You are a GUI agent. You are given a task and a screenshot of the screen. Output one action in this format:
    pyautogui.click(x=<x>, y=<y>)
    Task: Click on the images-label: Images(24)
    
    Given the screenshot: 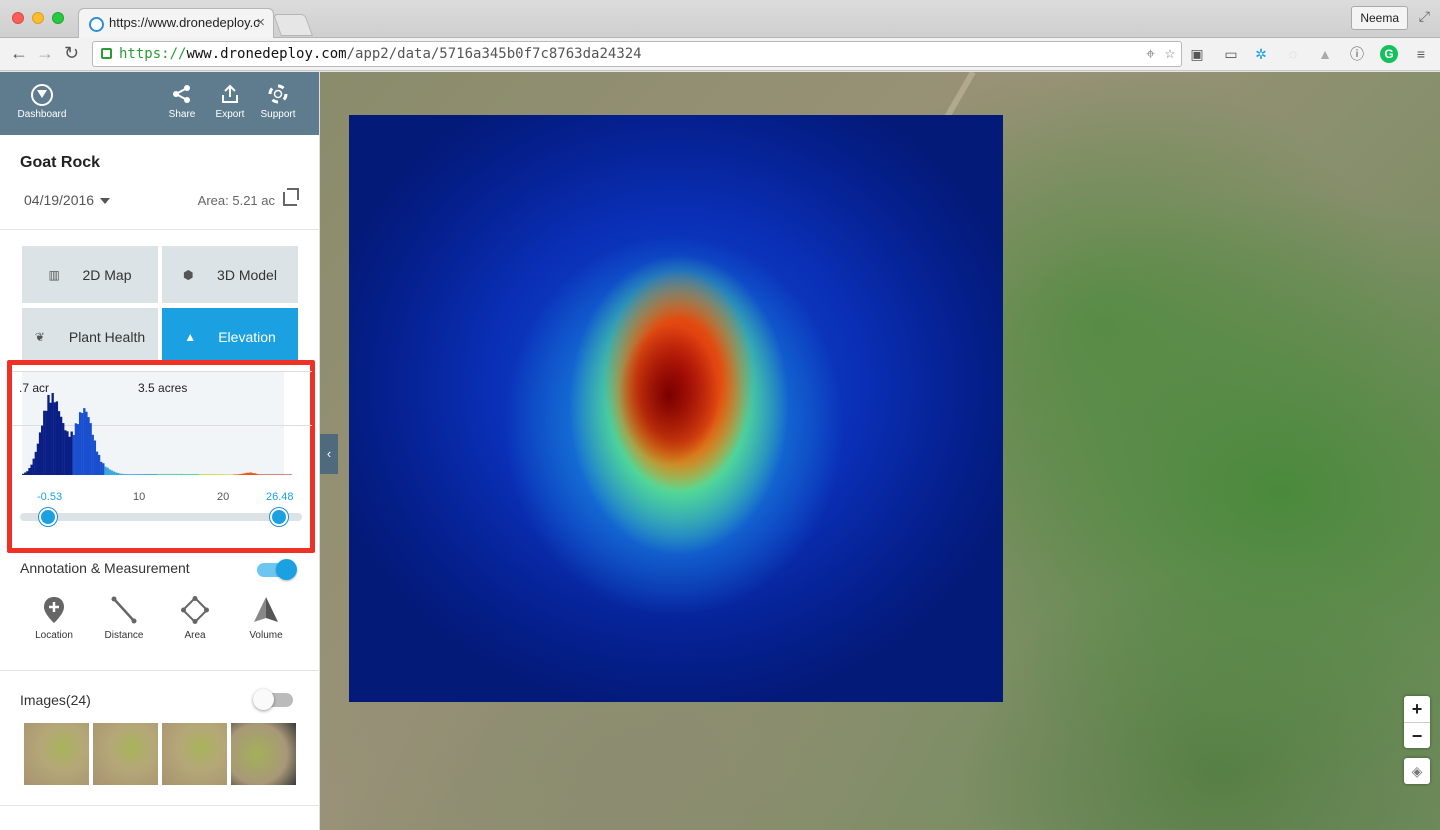 What is the action you would take?
    pyautogui.click(x=55, y=700)
    